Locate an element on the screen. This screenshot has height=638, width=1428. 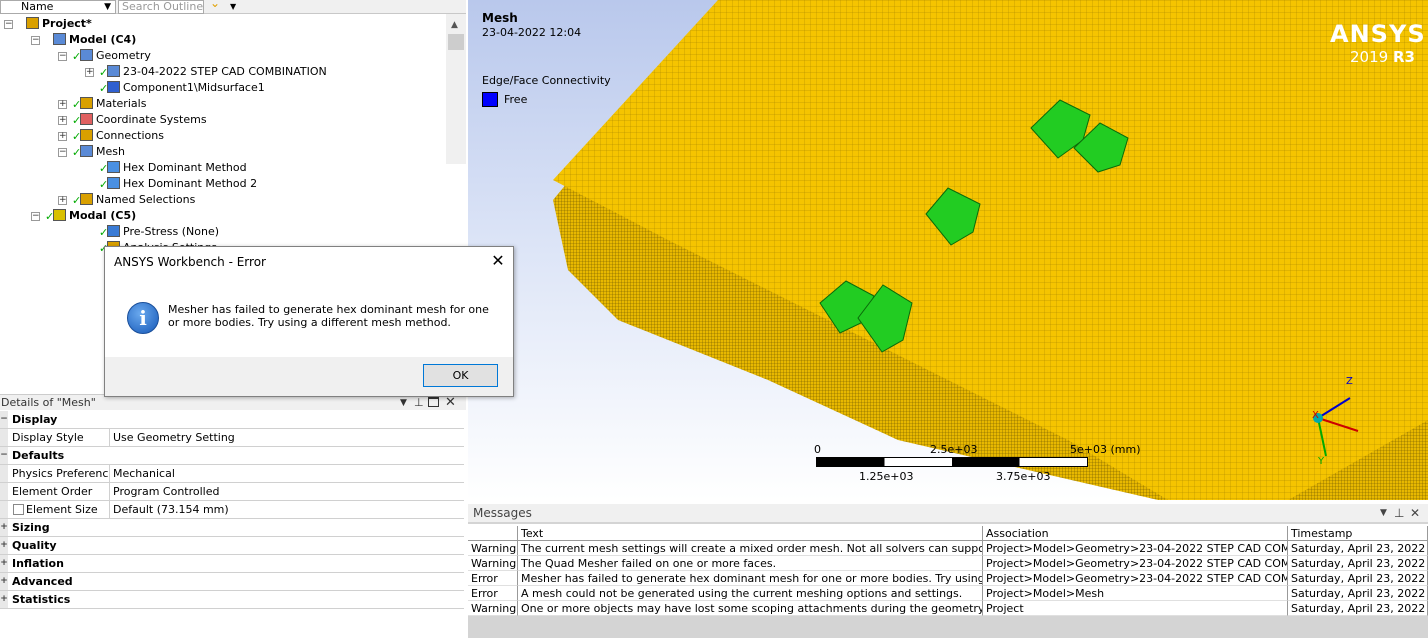
details-row: Element Order Program Controlled is located at coordinates (232, 492).